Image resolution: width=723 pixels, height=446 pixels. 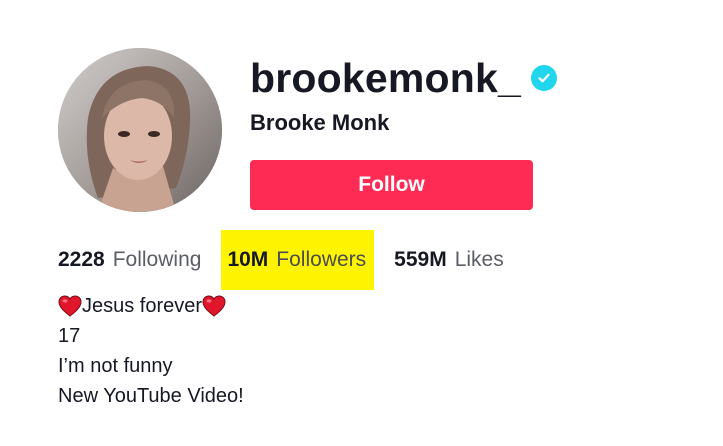 I want to click on profile-avatar, so click(x=140, y=130).